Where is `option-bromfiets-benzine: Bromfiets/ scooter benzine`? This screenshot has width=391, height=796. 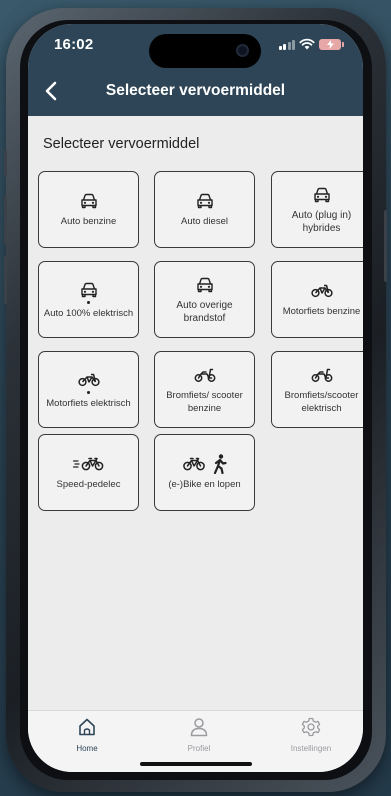 option-bromfiets-benzine: Bromfiets/ scooter benzine is located at coordinates (204, 389).